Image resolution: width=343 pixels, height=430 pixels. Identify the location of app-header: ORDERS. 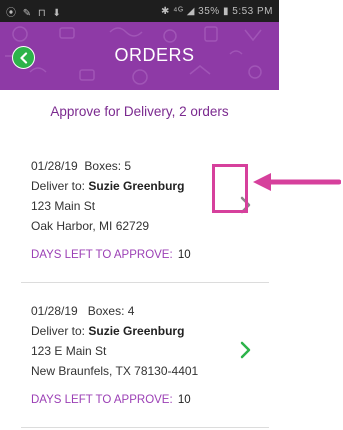
(139, 56).